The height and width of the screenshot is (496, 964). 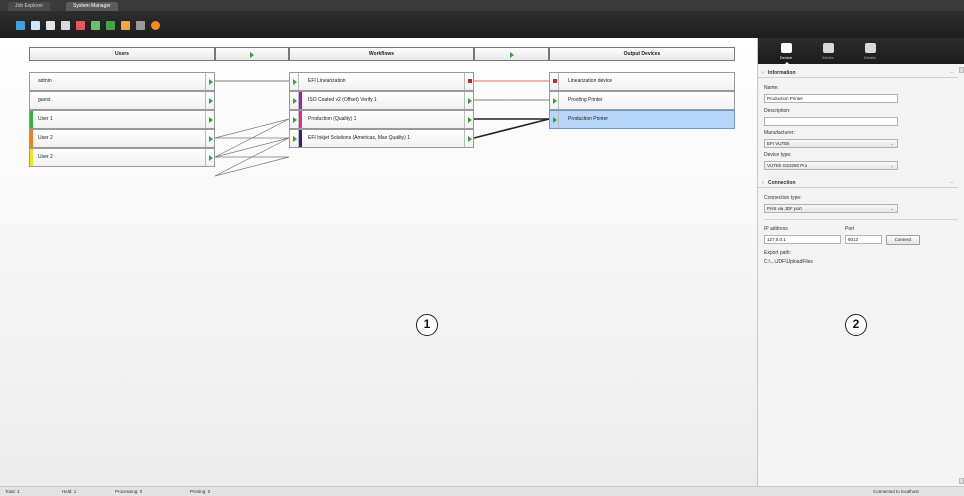 I want to click on layout-icon, so click(x=65, y=25).